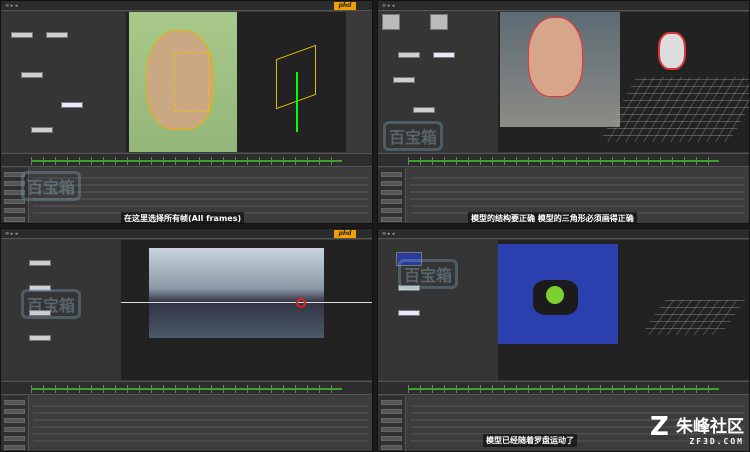 The image size is (750, 452). I want to click on parameter-fields, so click(200, 423).